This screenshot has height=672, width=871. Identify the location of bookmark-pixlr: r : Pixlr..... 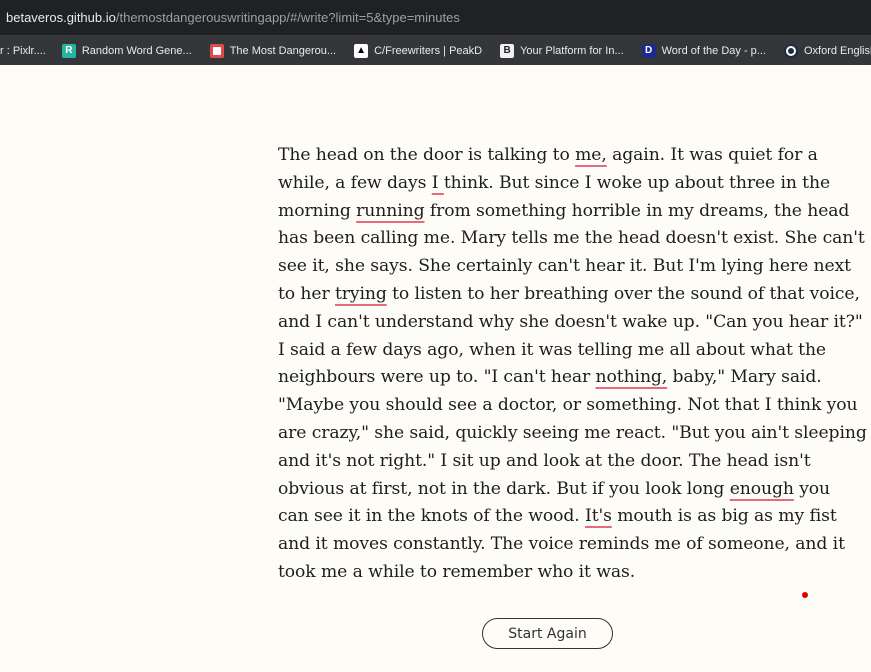
(23, 51).